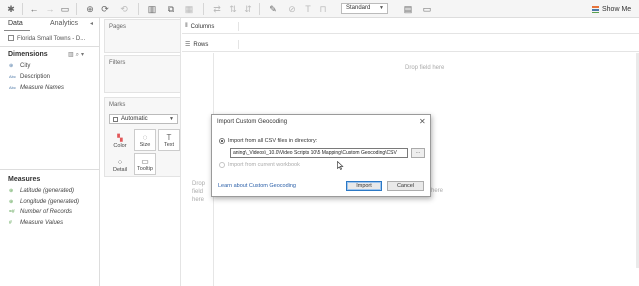 This screenshot has width=639, height=286. I want to click on columns-label: Columns, so click(202, 26).